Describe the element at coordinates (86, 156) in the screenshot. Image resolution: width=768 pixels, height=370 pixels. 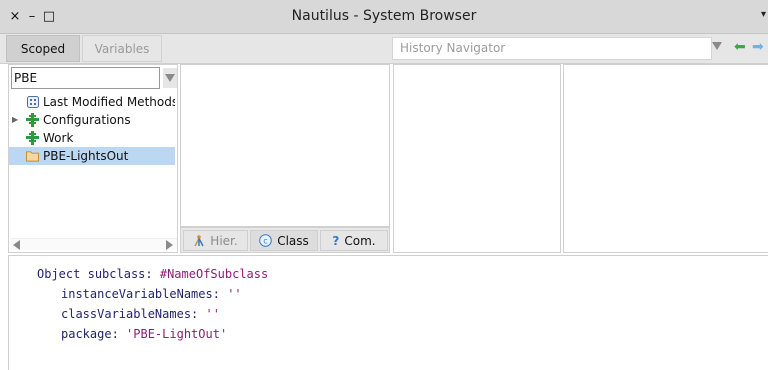
I see `package-item-label: PBE-LightsOut` at that location.